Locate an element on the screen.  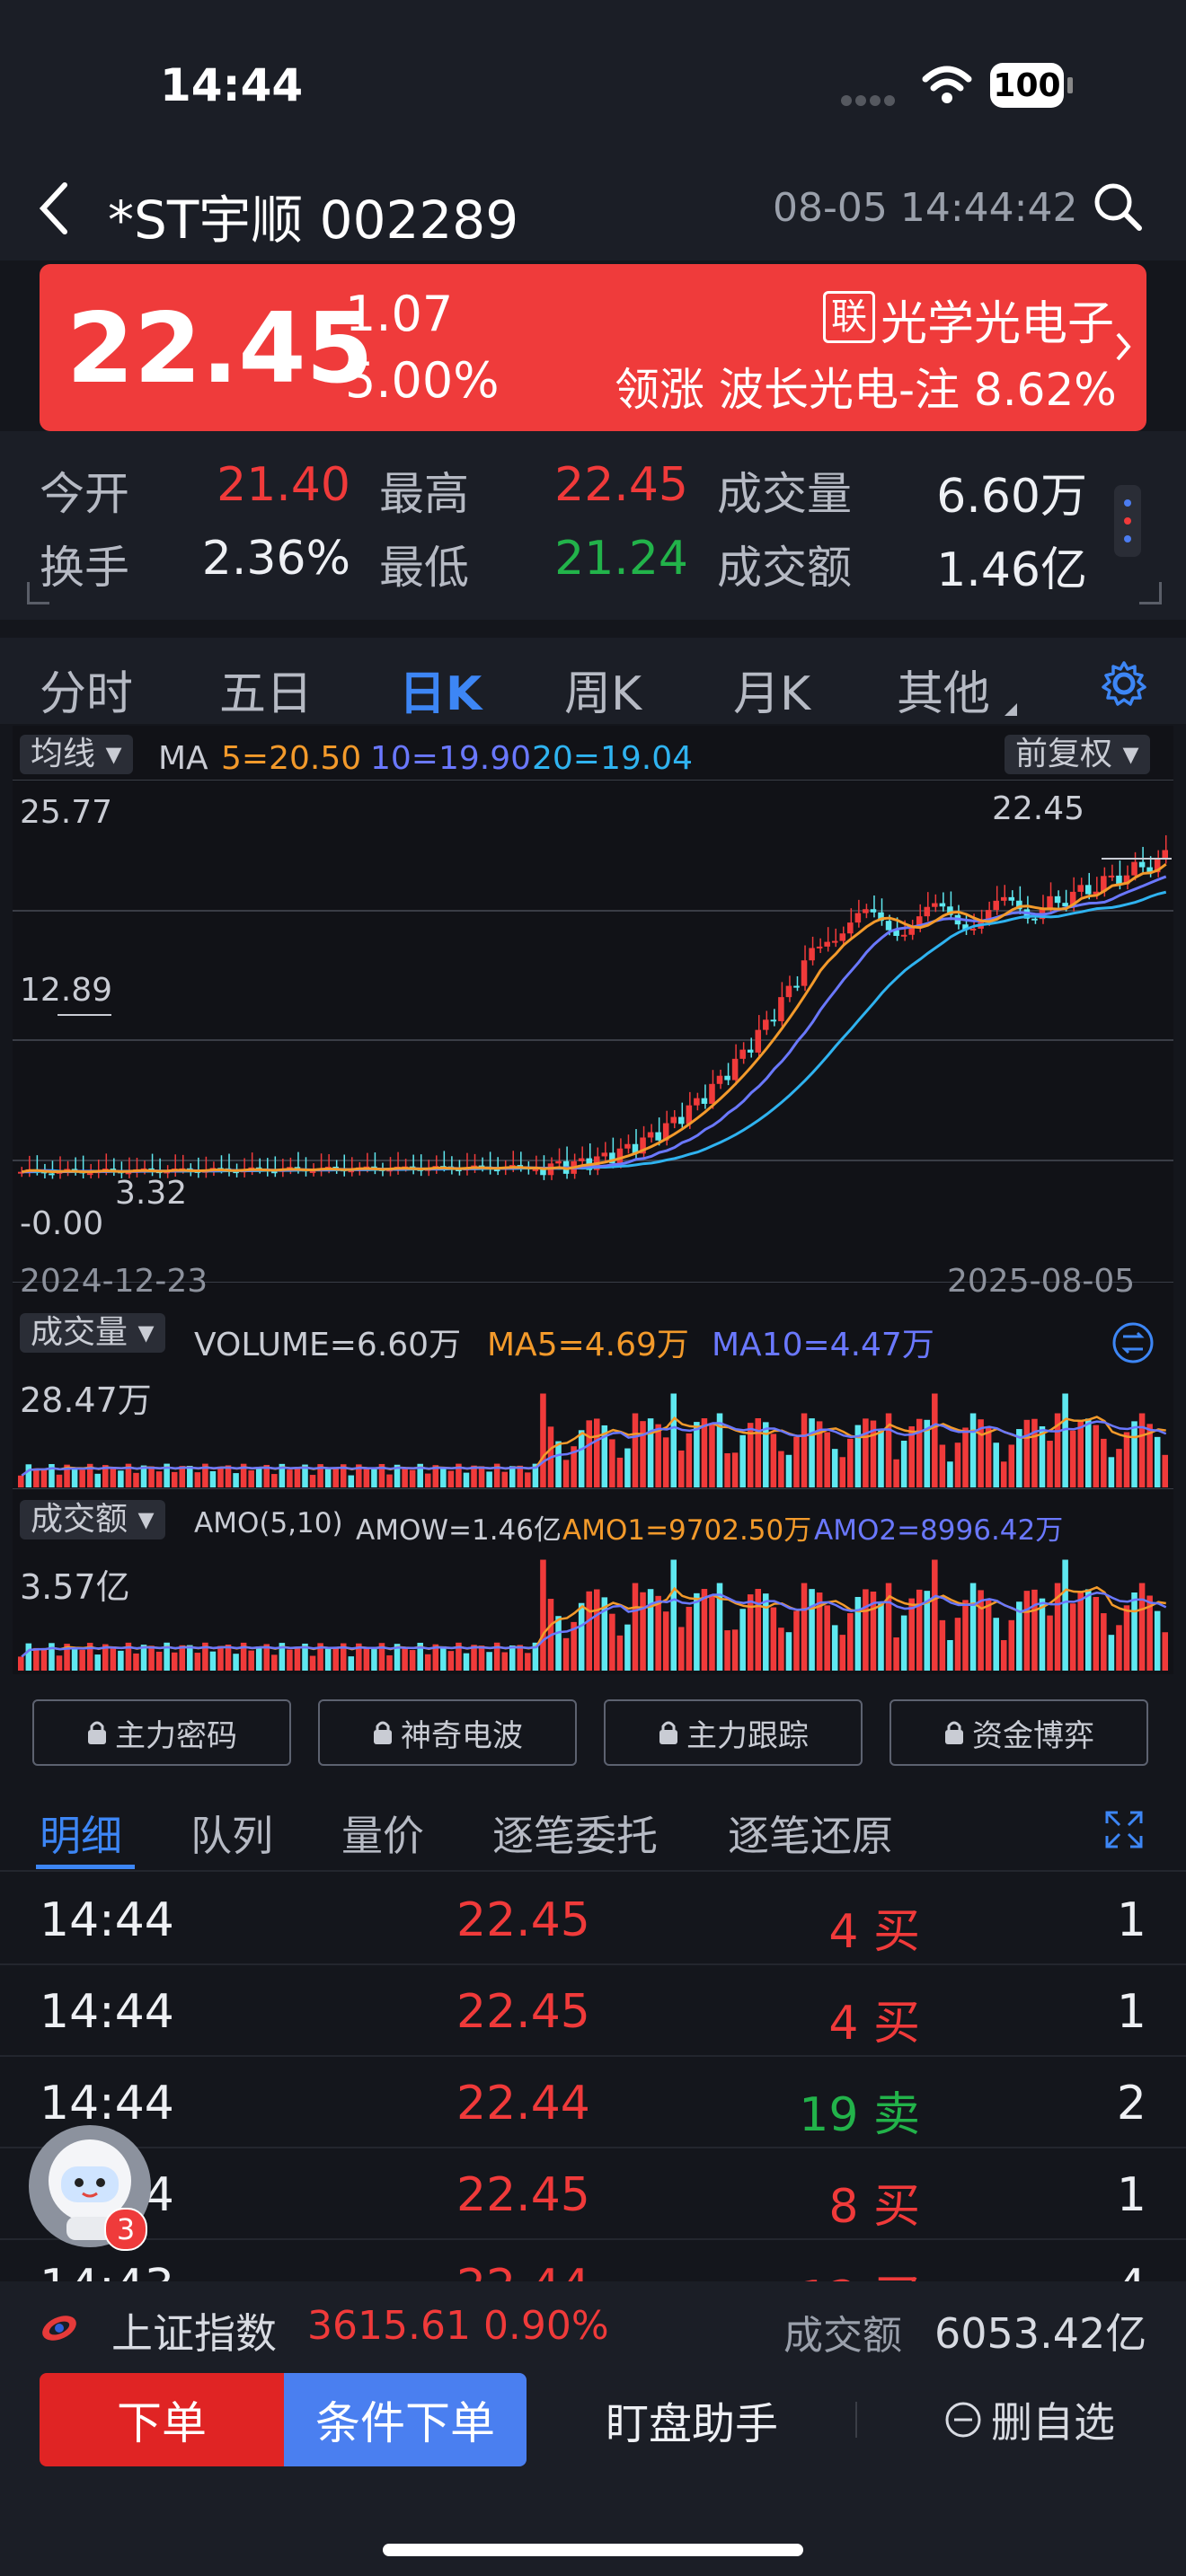
adjust-dropdown: 前复权 ▾ is located at coordinates (1077, 754).